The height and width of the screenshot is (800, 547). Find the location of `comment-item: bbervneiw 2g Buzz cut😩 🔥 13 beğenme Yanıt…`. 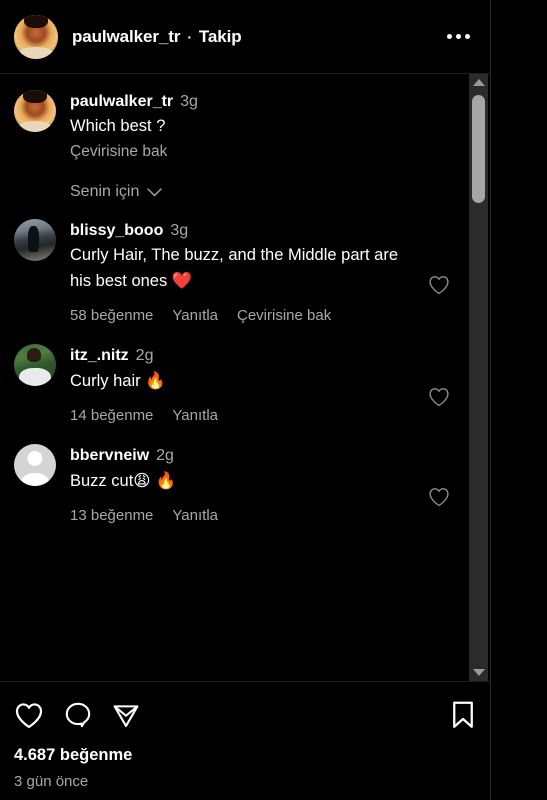

comment-item: bbervneiw 2g Buzz cut😩 🔥 13 beğenme Yanıt… is located at coordinates (234, 484).